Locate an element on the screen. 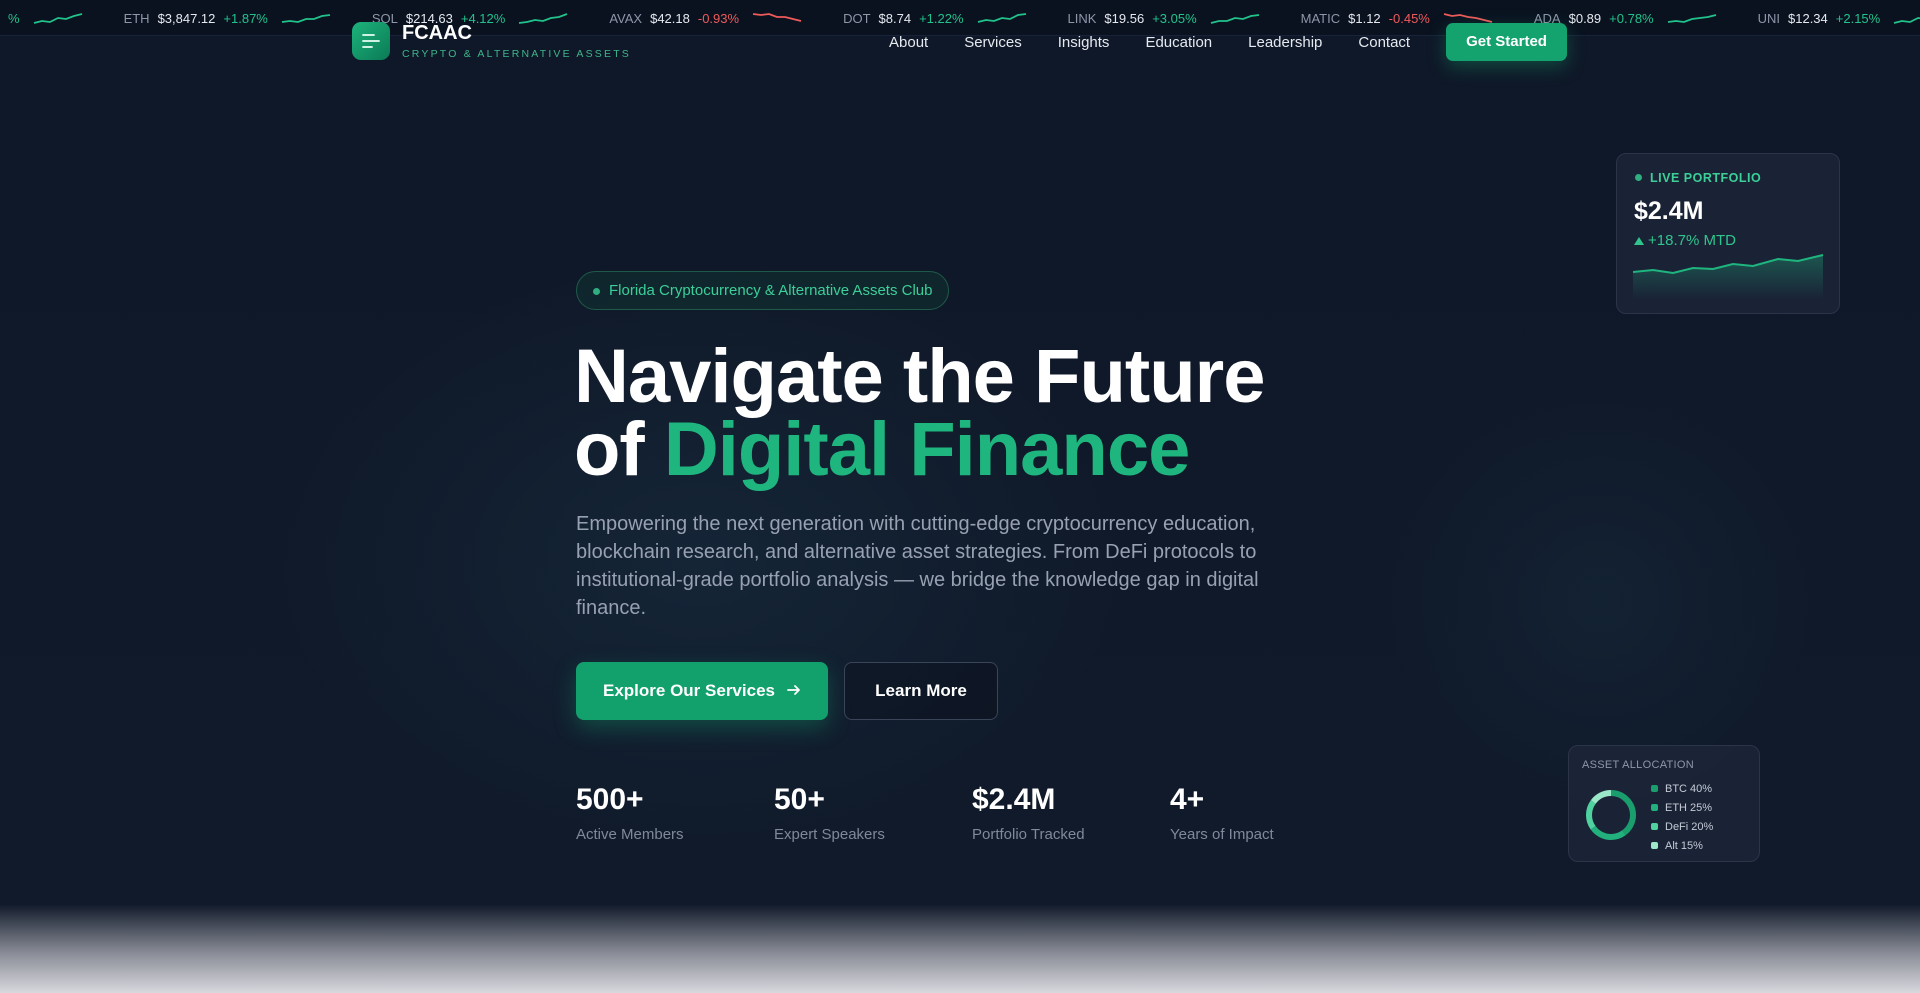  allocation-label: ASSET ALLOCATION is located at coordinates (1638, 765).